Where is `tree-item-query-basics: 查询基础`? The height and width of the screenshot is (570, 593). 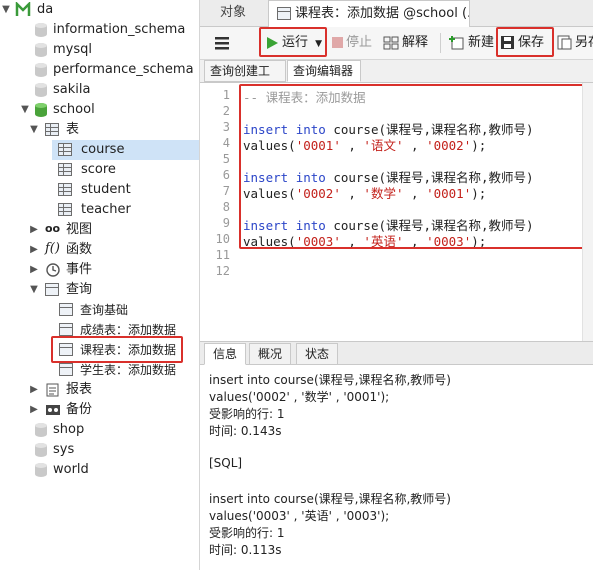 tree-item-query-basics: 查询基础 is located at coordinates (128, 310).